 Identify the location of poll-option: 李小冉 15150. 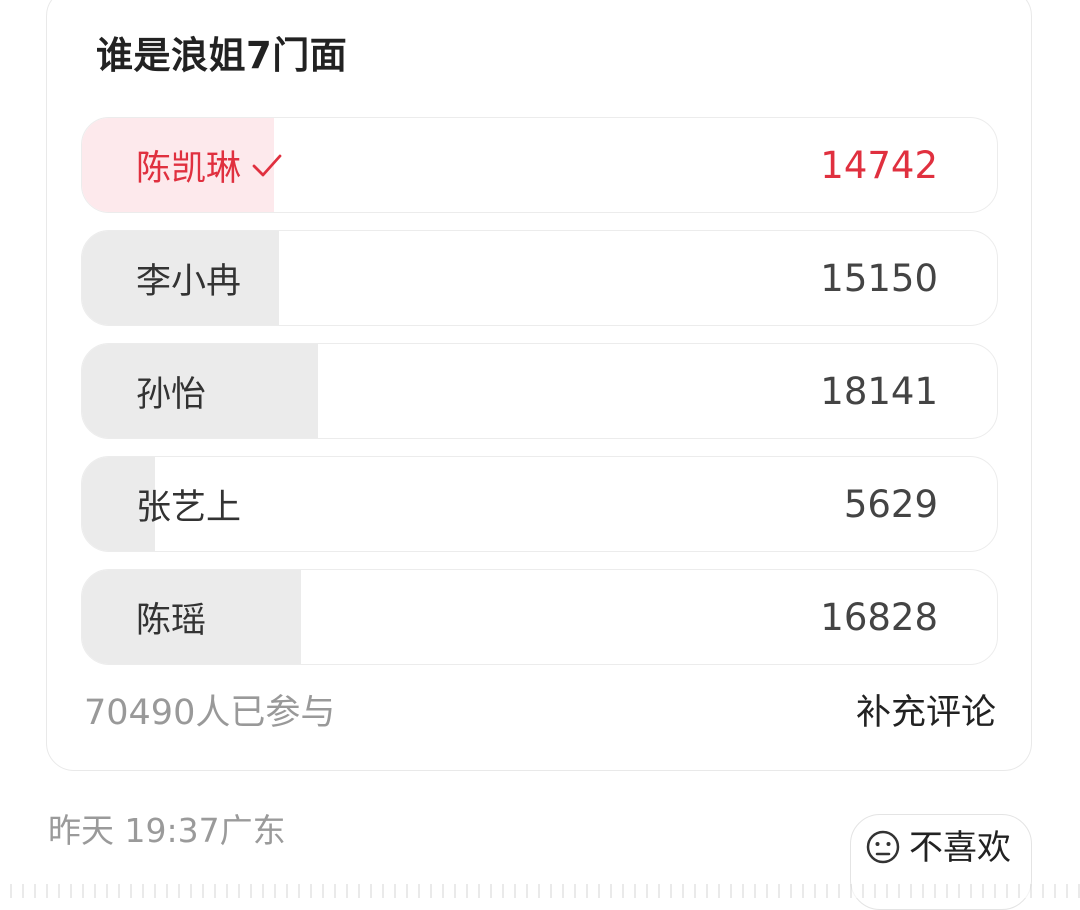
(539, 278).